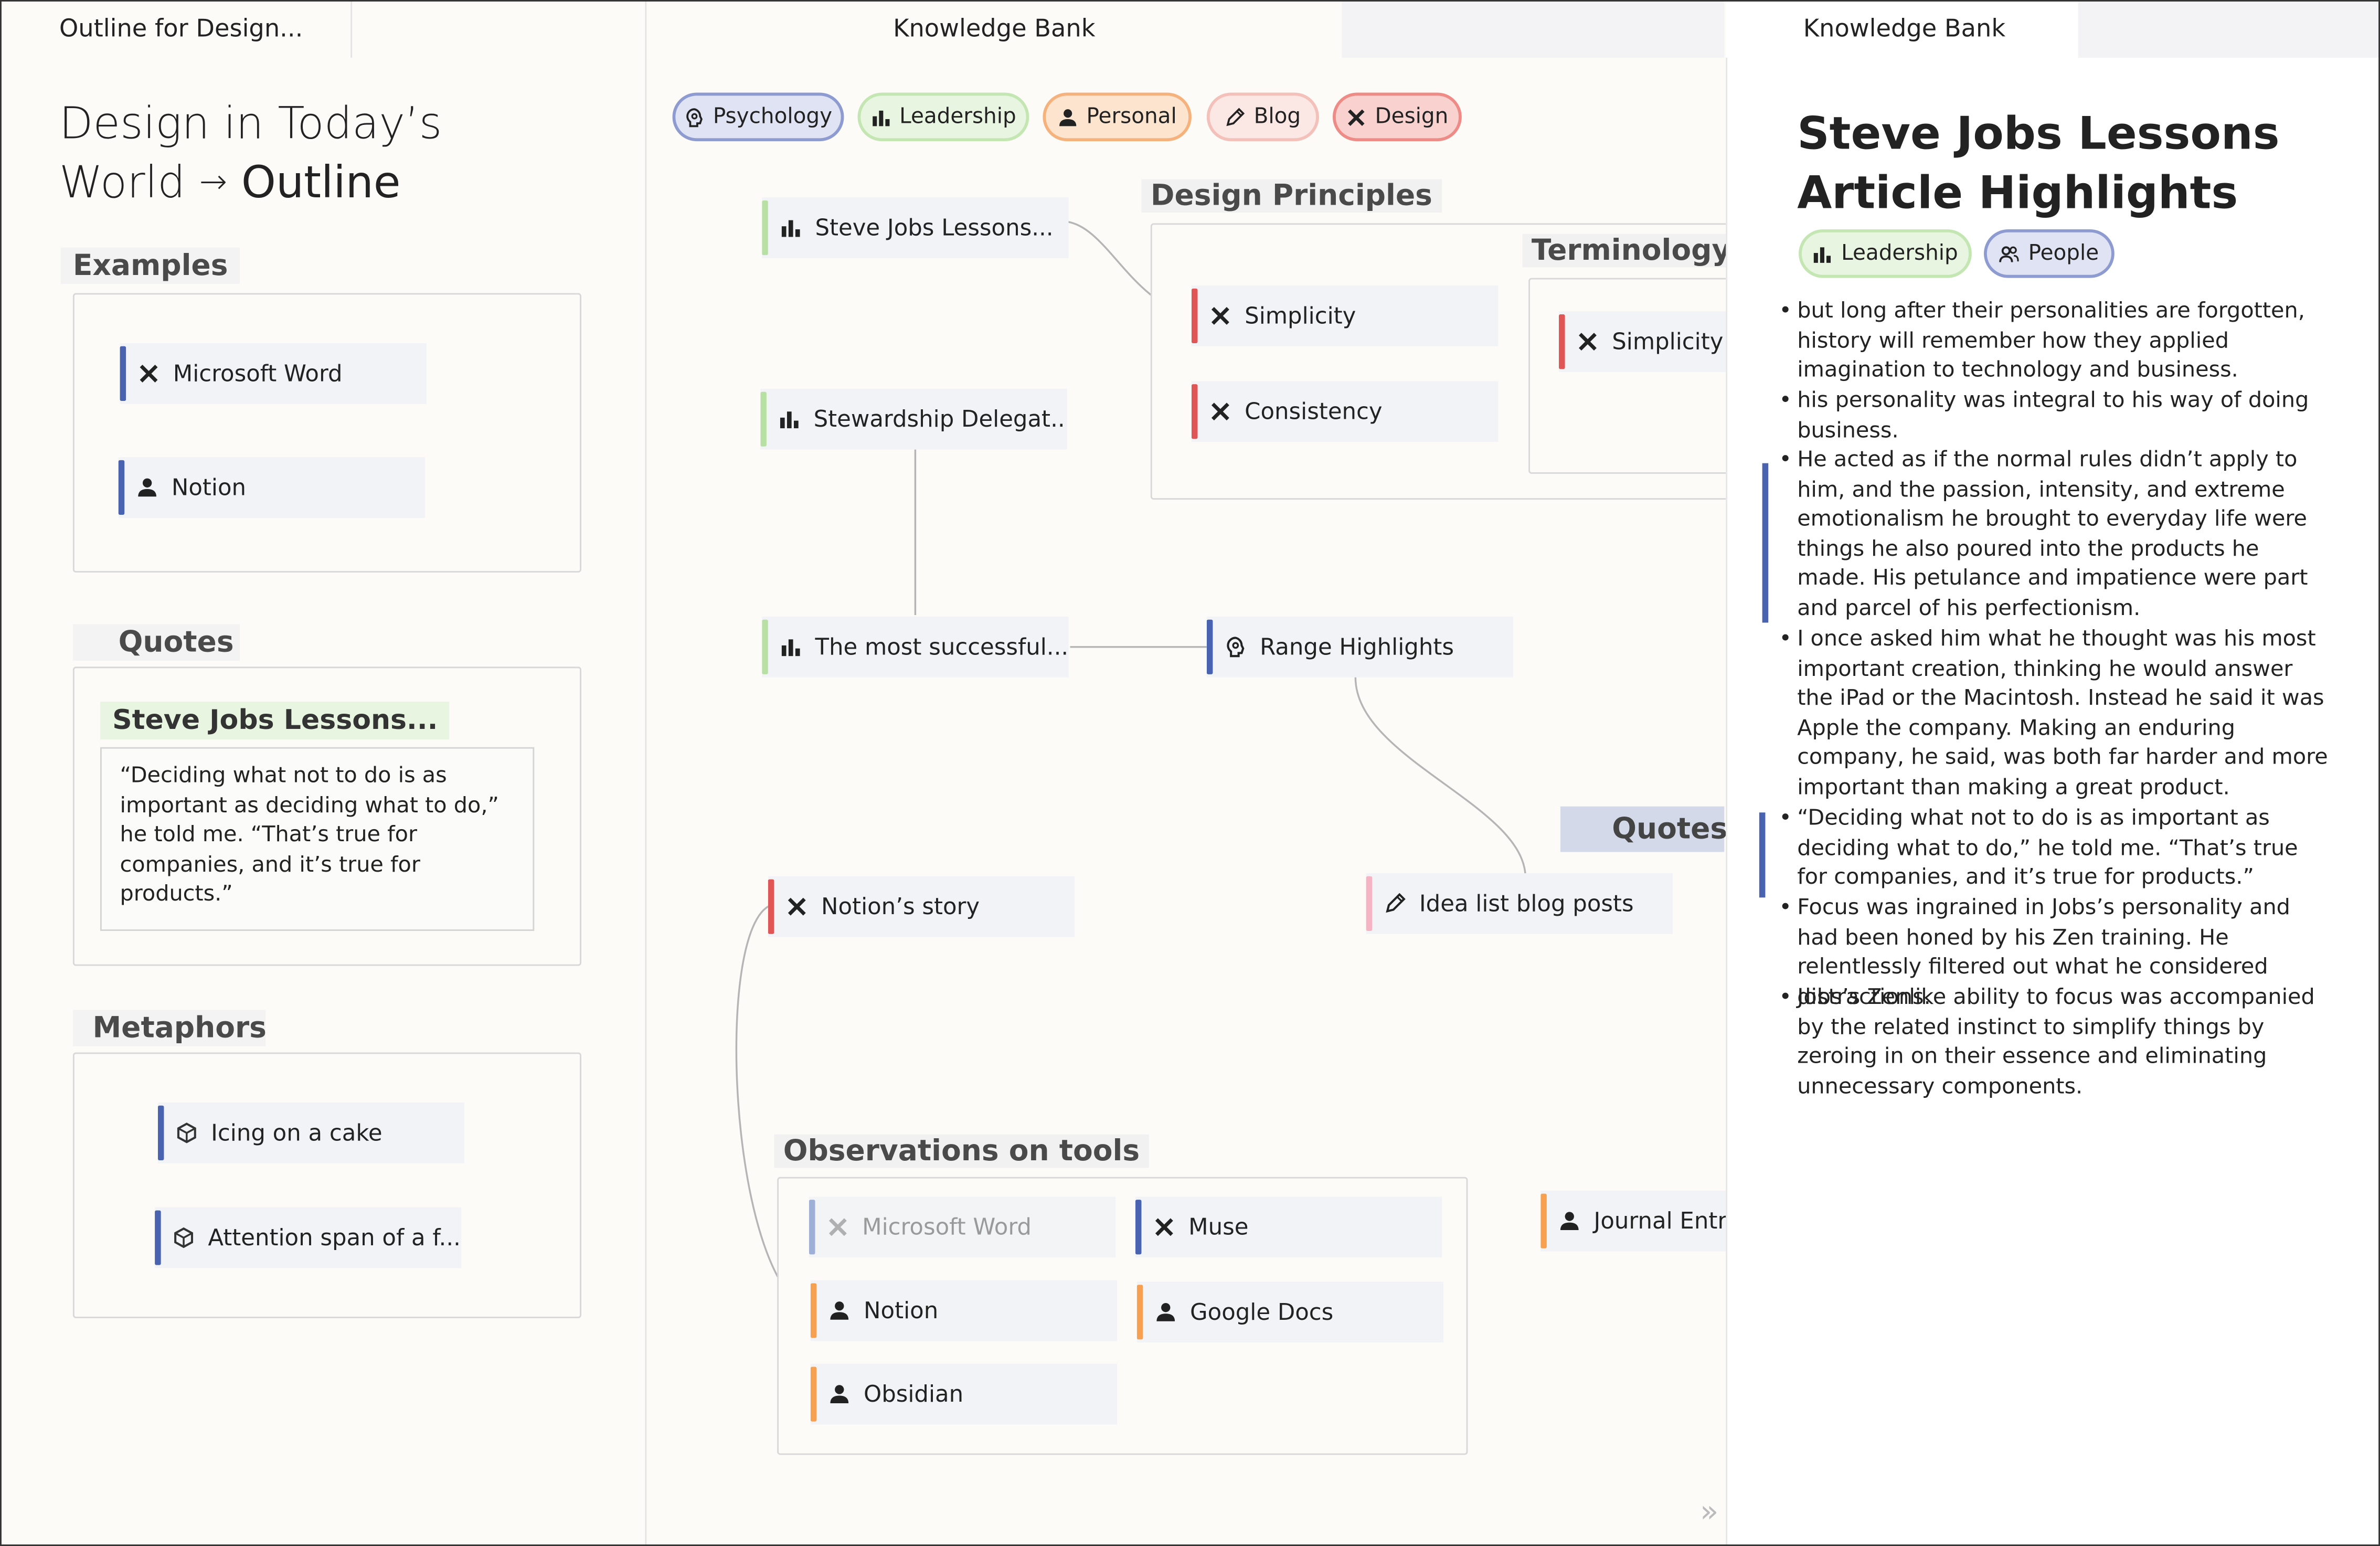  Describe the element at coordinates (961, 1151) in the screenshot. I see `group-label-observations: Observations on tools` at that location.